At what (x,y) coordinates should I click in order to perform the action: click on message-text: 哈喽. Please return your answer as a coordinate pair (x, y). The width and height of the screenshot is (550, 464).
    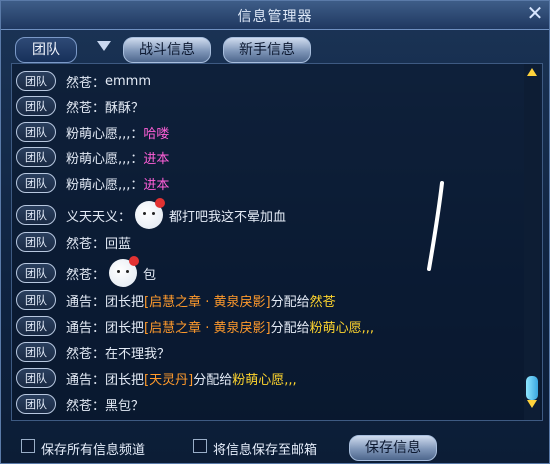
    Looking at the image, I should click on (156, 134).